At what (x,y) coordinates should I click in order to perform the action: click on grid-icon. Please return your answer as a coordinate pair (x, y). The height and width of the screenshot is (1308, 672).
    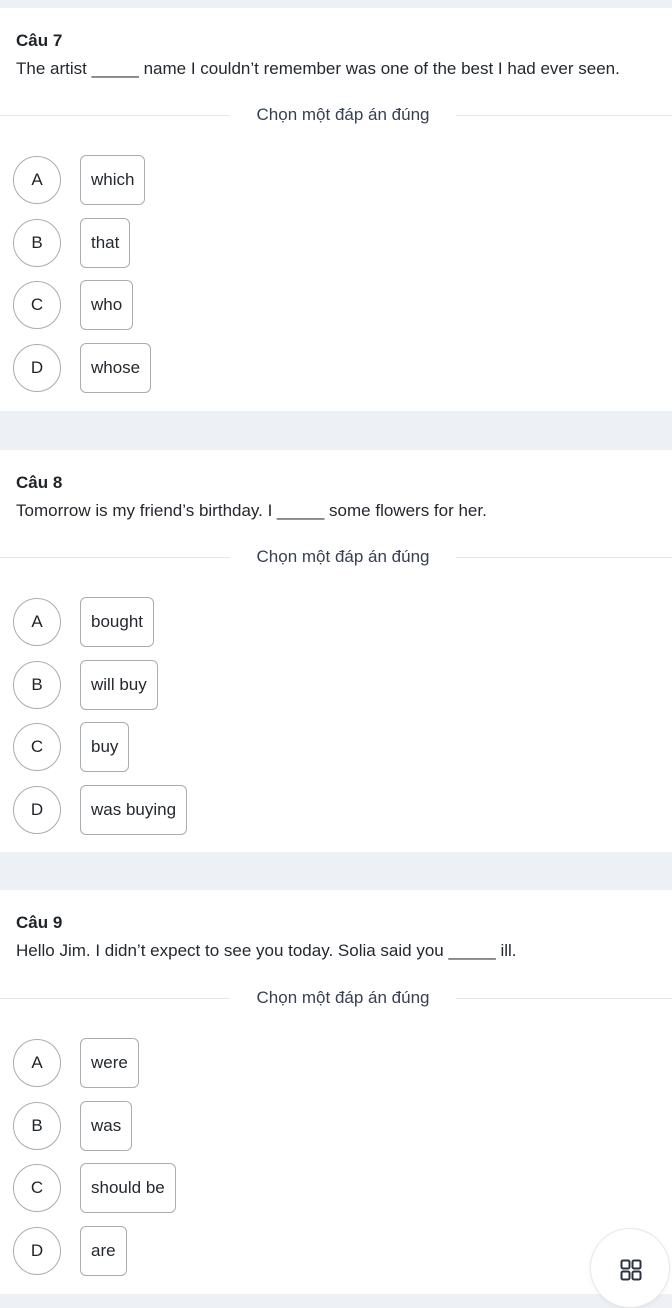
    Looking at the image, I should click on (631, 1270).